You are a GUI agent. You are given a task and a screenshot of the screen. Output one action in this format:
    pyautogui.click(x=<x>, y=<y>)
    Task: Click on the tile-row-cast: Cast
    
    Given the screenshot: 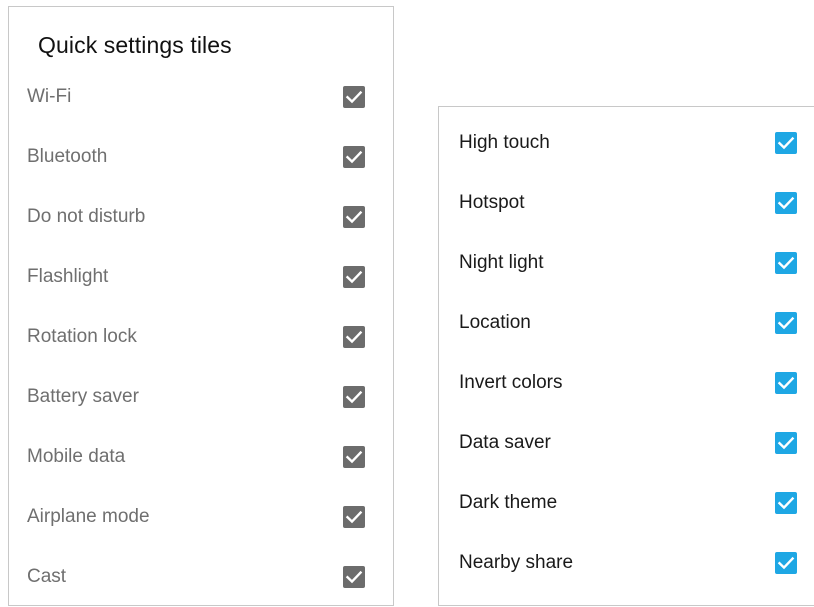 What is the action you would take?
    pyautogui.click(x=201, y=577)
    